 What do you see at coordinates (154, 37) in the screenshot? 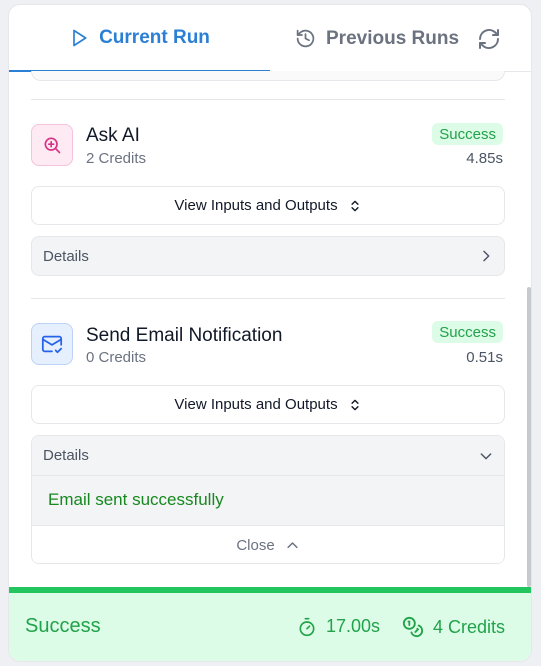
I see `tab-current-run-label: Current Run` at bounding box center [154, 37].